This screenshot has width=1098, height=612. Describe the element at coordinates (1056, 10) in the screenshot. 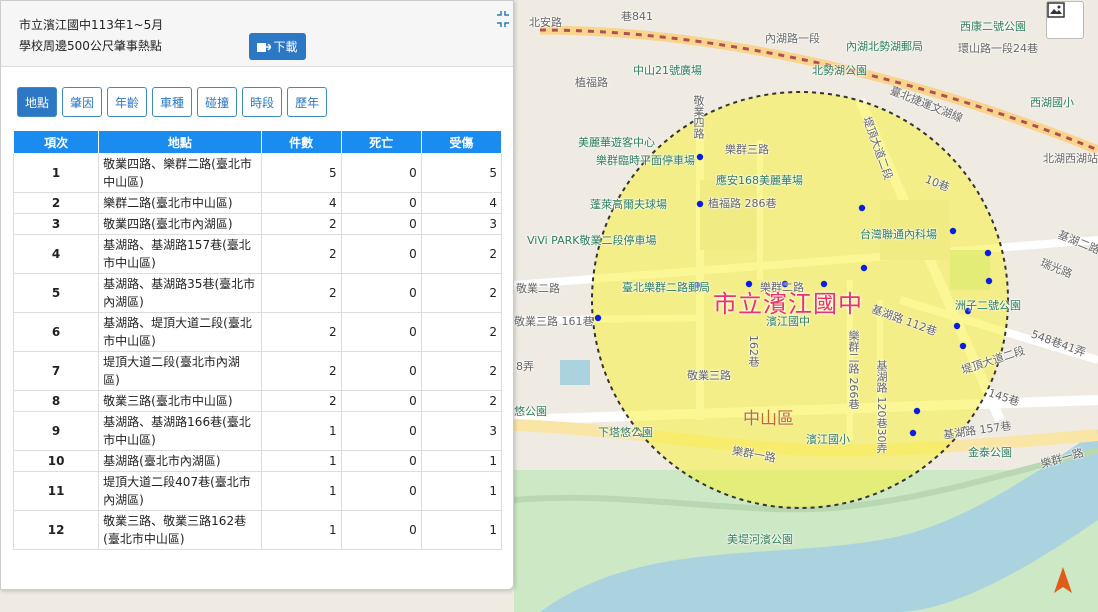

I see `image-icon` at that location.